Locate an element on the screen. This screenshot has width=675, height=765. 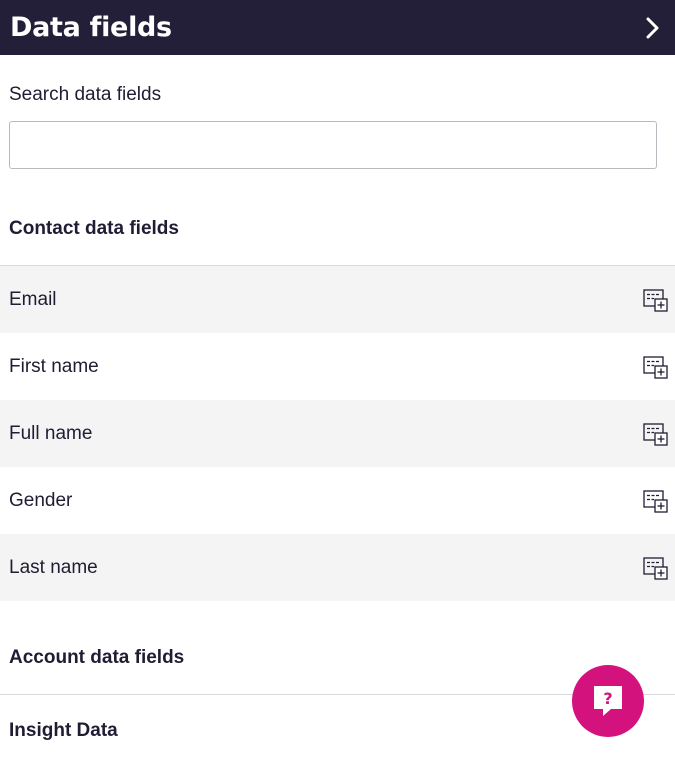
account-section-heading: Account data fields is located at coordinates (96, 658).